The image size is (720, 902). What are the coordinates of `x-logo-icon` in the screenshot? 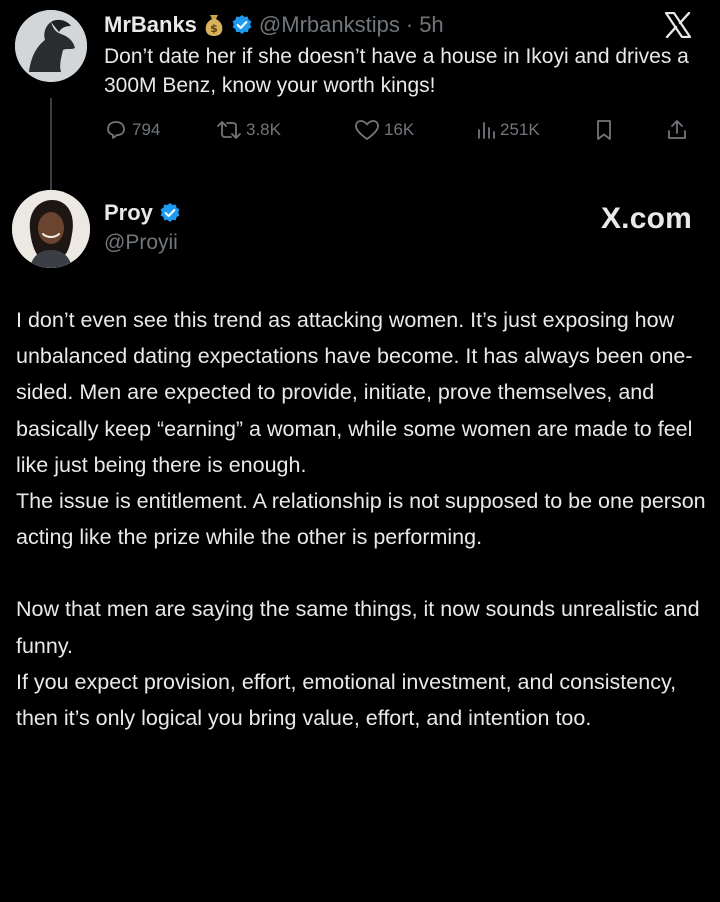 It's located at (678, 25).